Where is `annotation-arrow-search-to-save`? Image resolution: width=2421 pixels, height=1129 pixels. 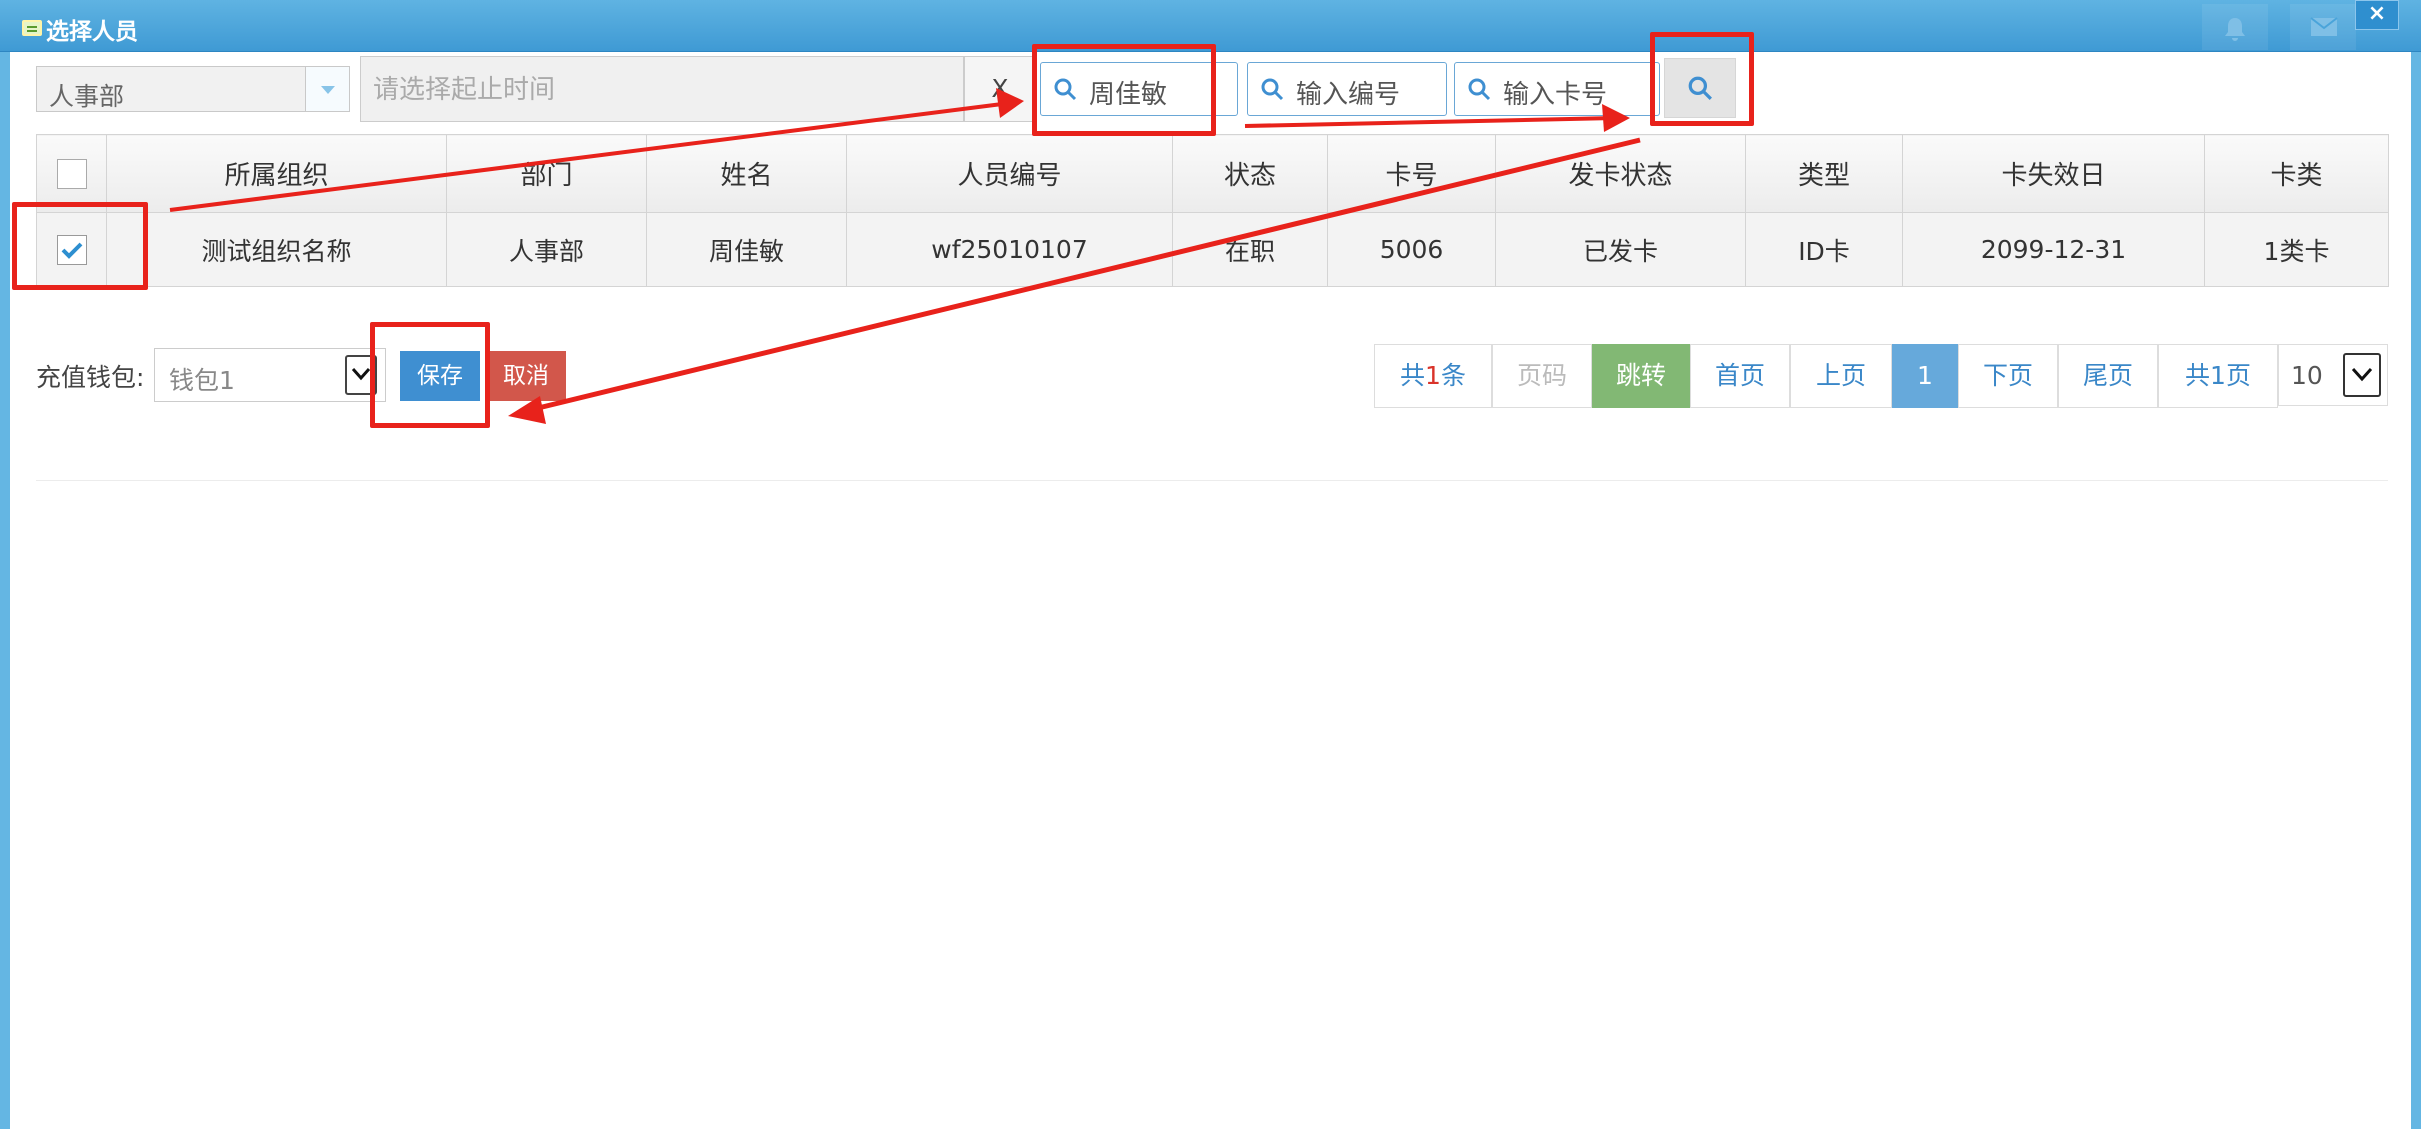 annotation-arrow-search-to-save is located at coordinates (1085, 275).